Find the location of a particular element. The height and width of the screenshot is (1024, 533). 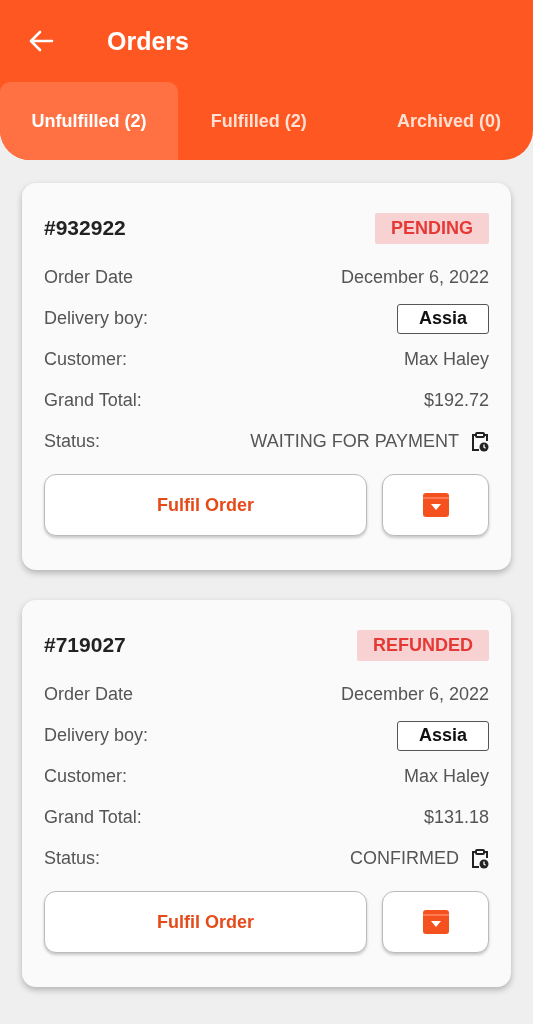

tab: Archived (0) is located at coordinates (436, 121).